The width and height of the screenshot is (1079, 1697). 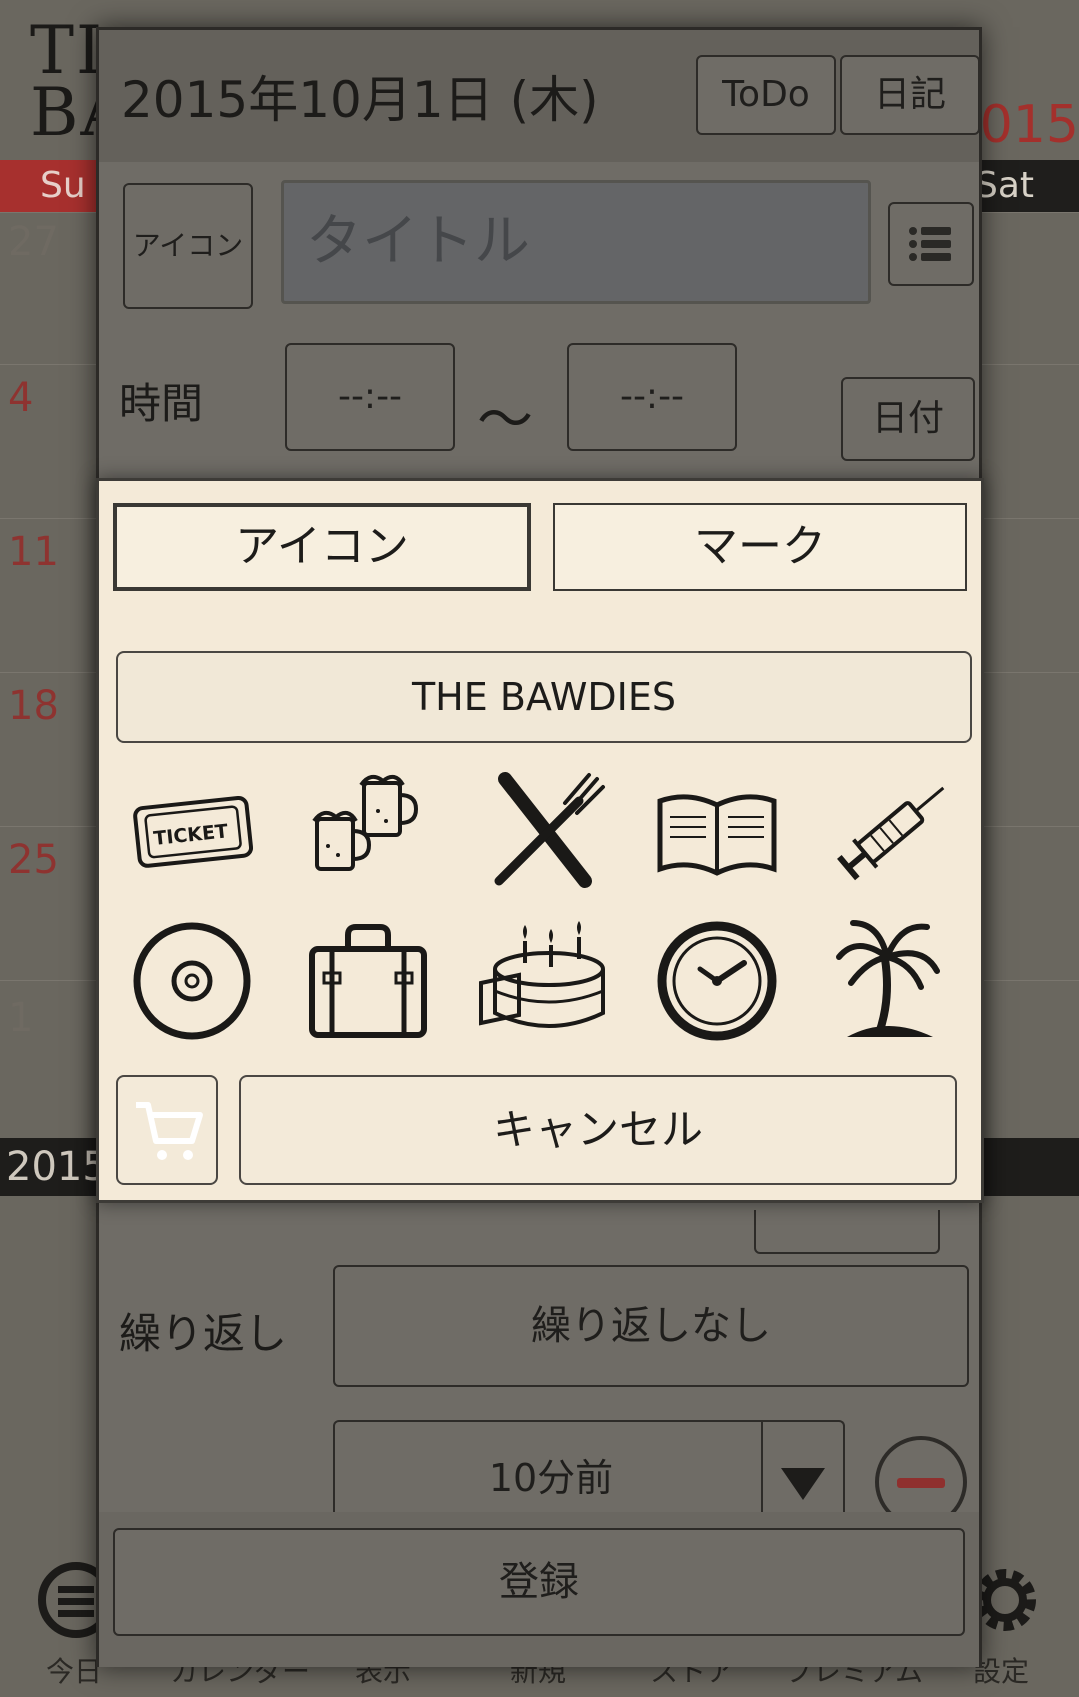 I want to click on date-number: 11, so click(x=33, y=552).